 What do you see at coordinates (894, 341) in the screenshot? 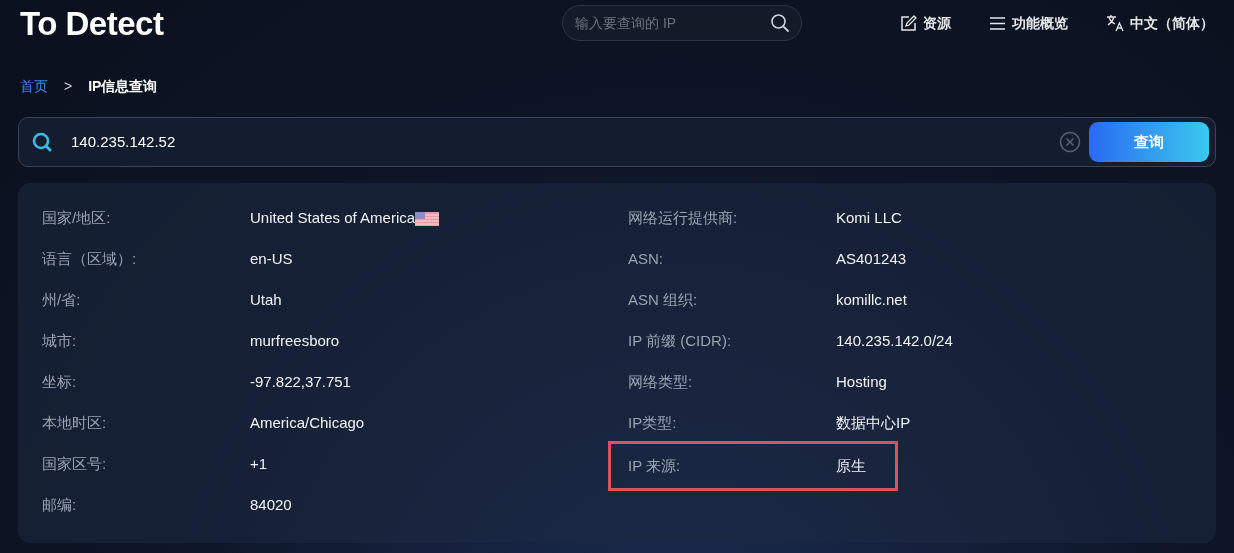
I see `field-value: 140.235.142.0/24` at bounding box center [894, 341].